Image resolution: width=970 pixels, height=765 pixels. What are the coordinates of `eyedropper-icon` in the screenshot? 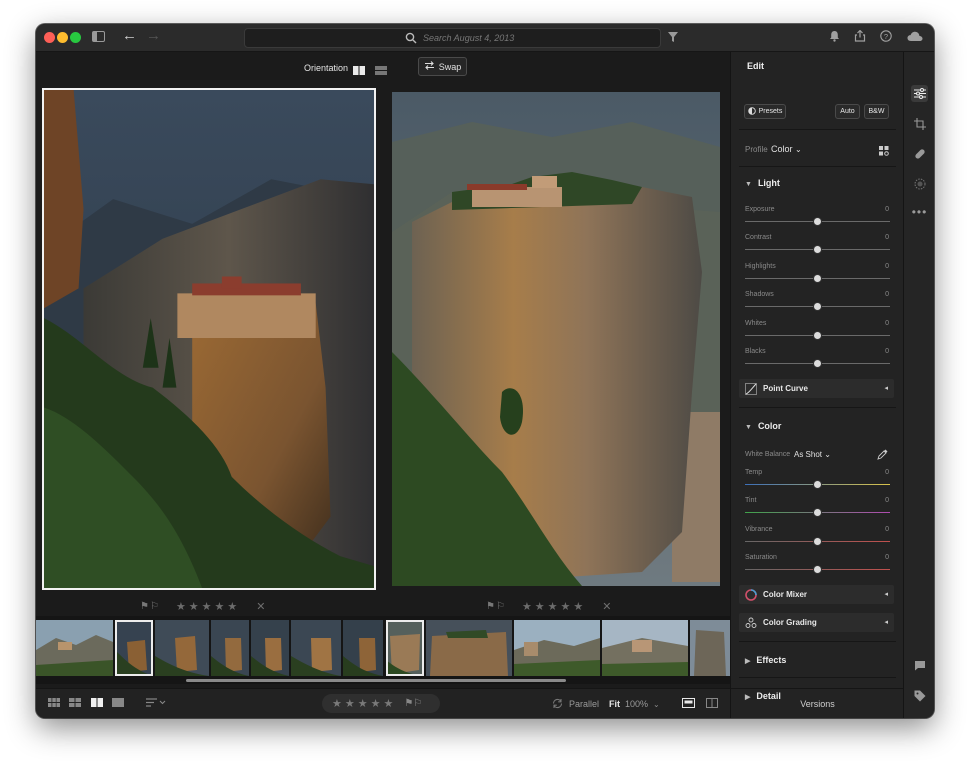 It's located at (882, 456).